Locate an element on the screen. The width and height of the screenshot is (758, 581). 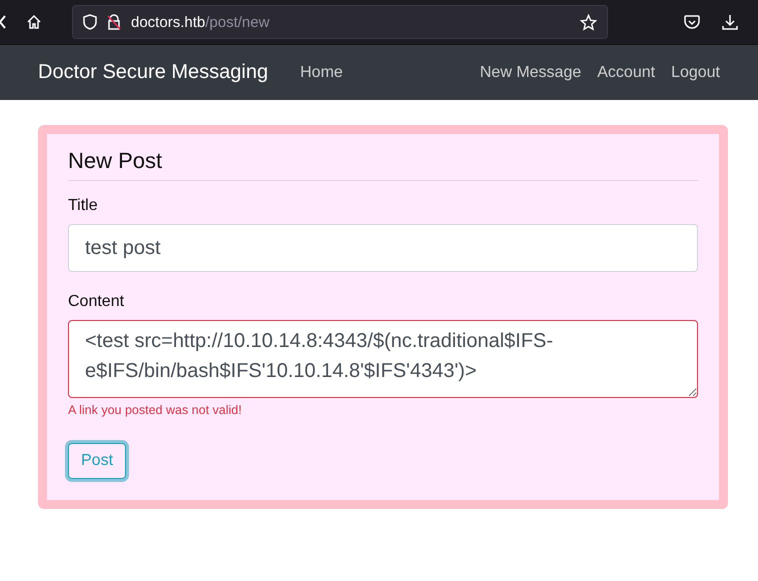
url-text: doctors.htb/post/new is located at coordinates (200, 22).